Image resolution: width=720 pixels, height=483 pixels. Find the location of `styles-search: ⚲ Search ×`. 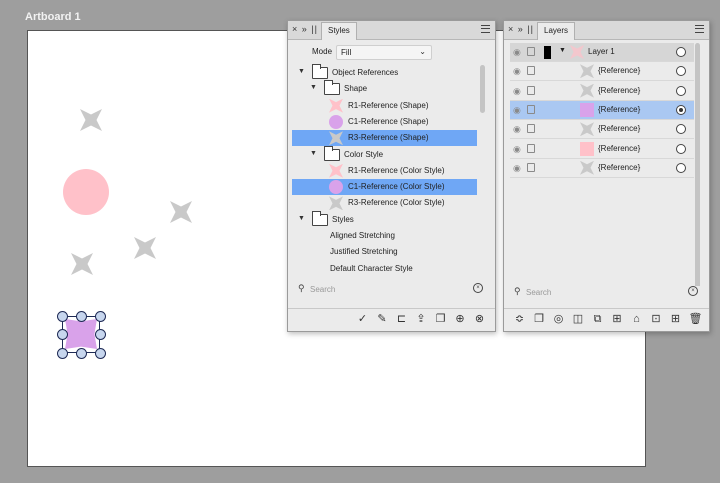

styles-search: ⚲ Search × is located at coordinates (390, 290).